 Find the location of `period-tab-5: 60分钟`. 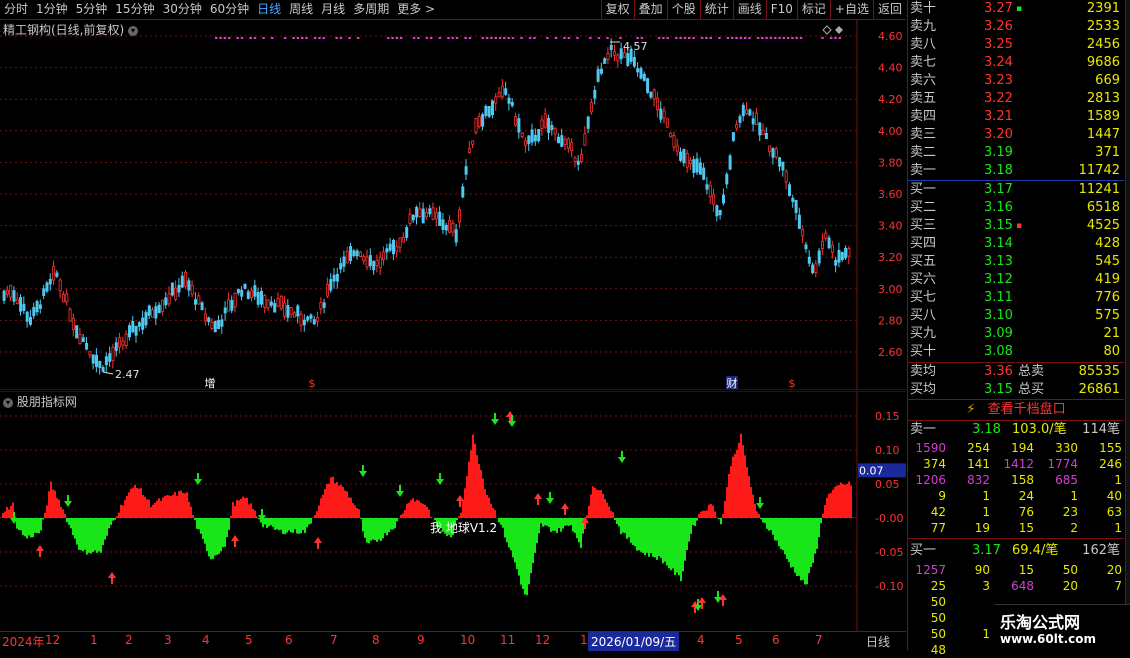

period-tab-5: 60分钟 is located at coordinates (229, 9).